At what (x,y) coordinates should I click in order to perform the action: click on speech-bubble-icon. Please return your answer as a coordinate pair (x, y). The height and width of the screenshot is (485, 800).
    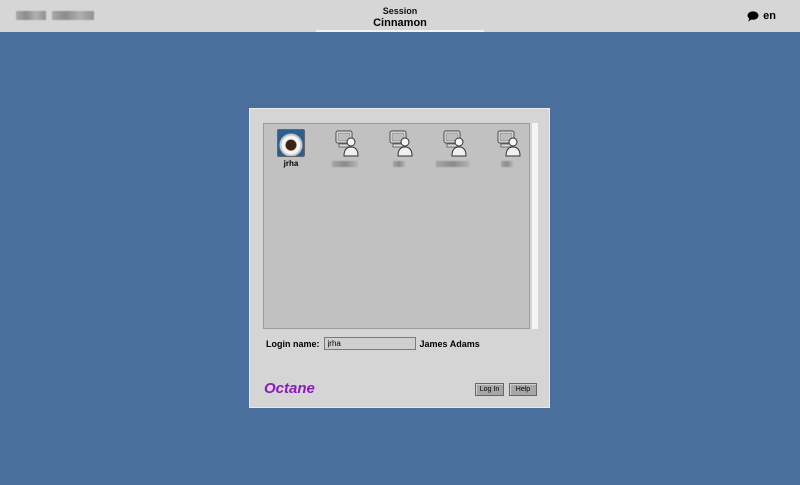
    Looking at the image, I should click on (753, 15).